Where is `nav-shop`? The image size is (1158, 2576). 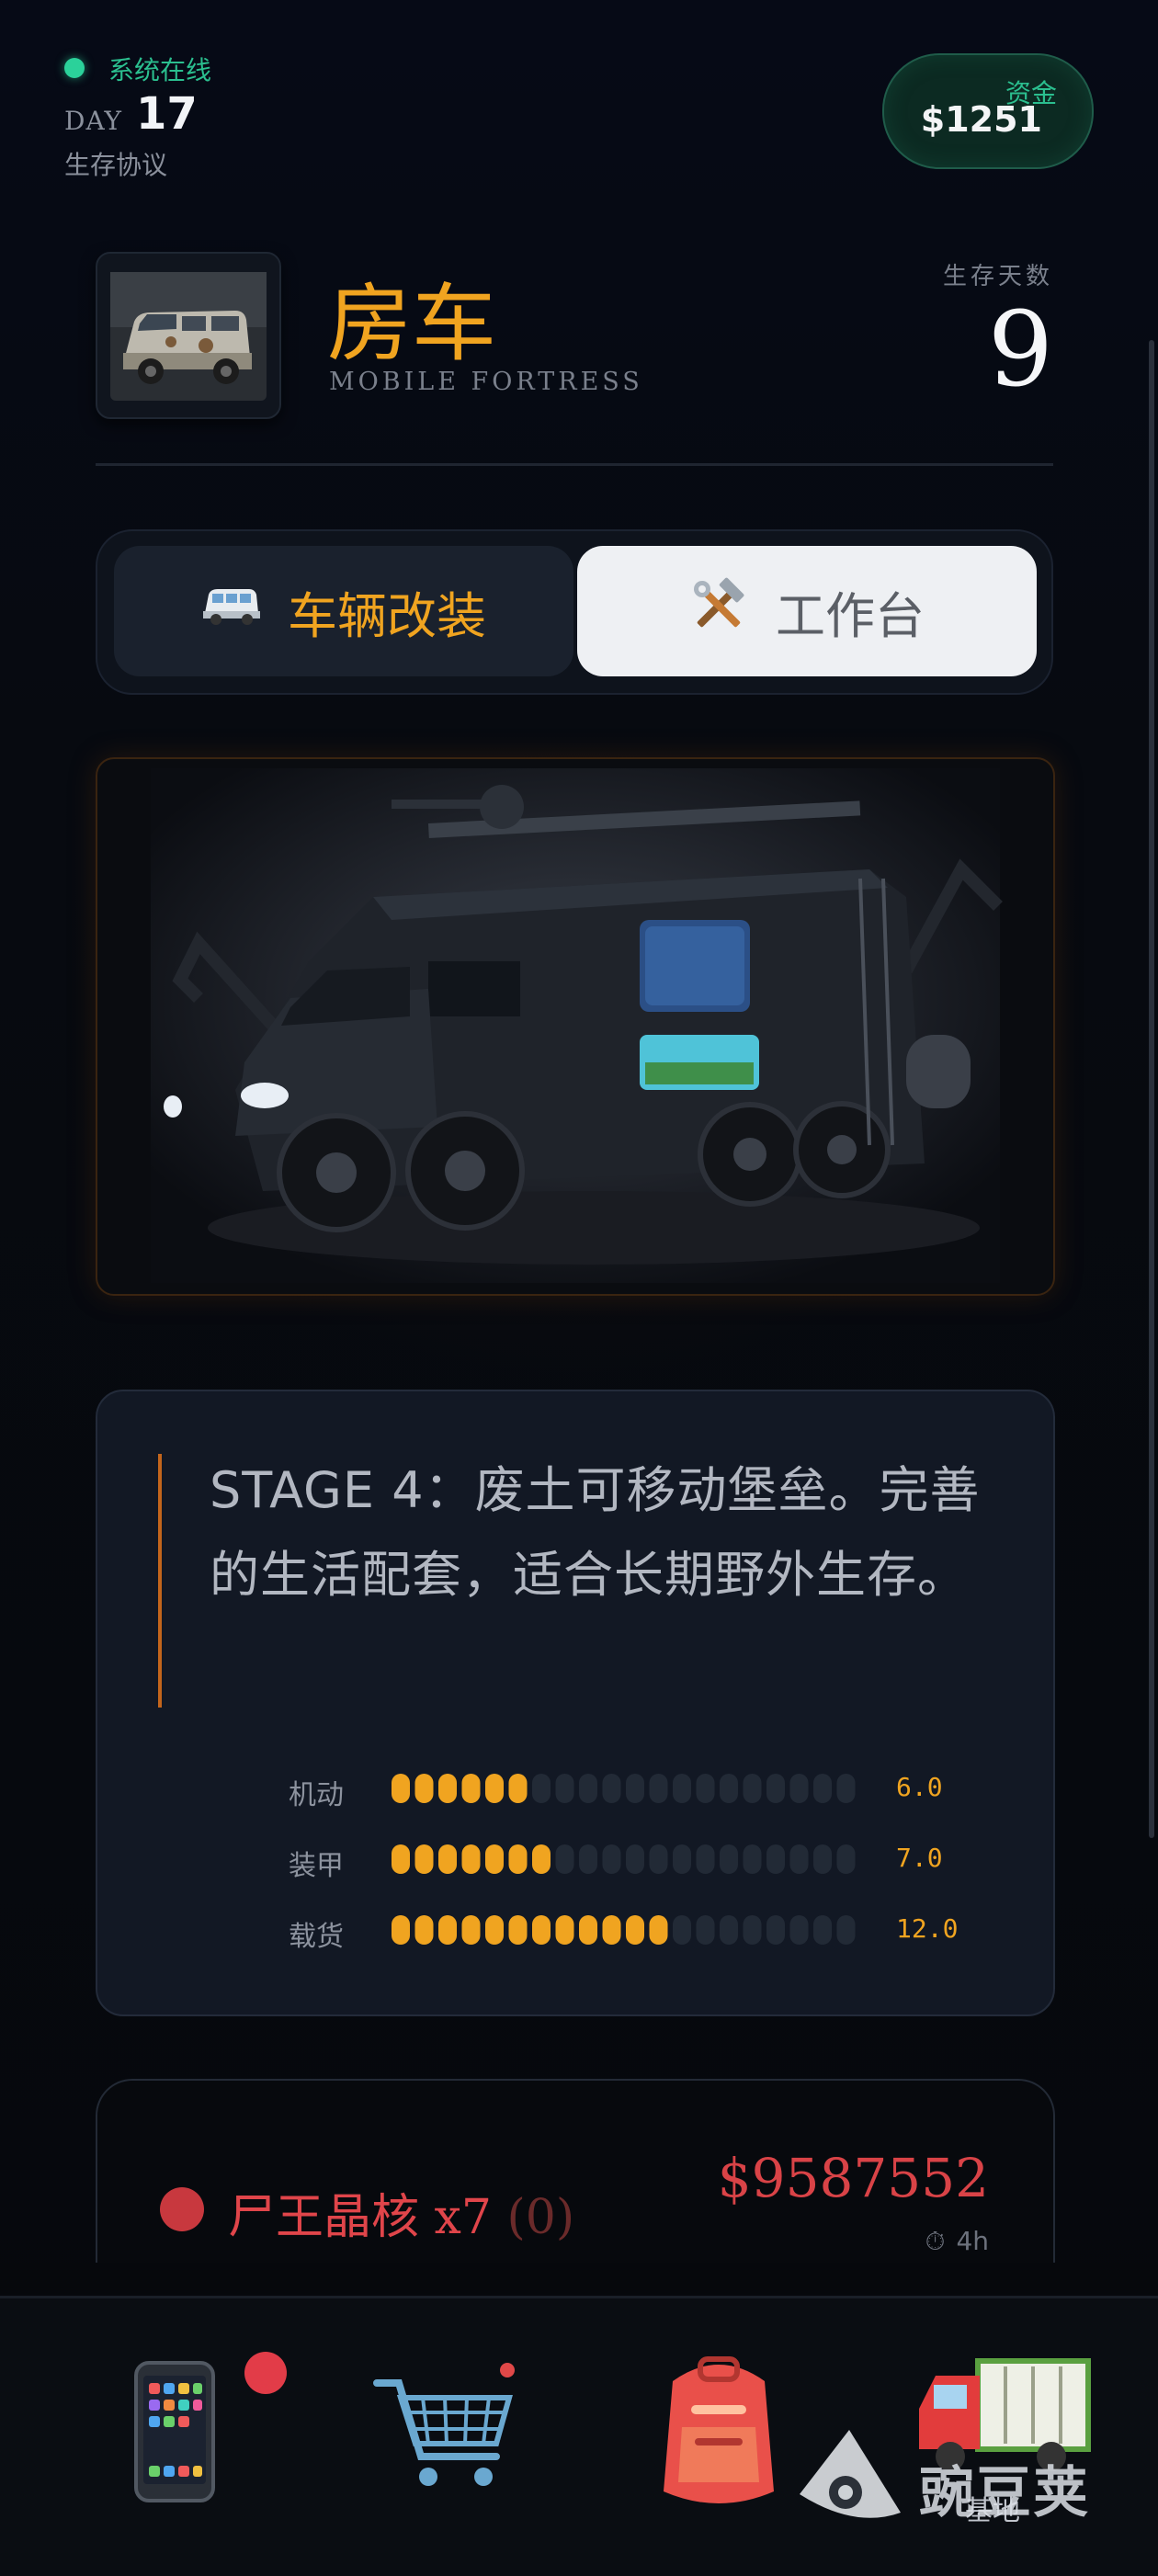
nav-shop is located at coordinates (457, 2437).